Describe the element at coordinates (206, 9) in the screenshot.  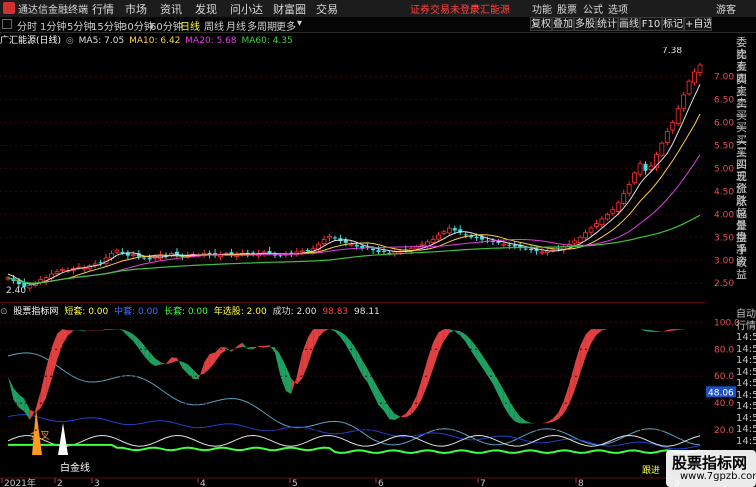
I see `menu-faxian: 发现` at that location.